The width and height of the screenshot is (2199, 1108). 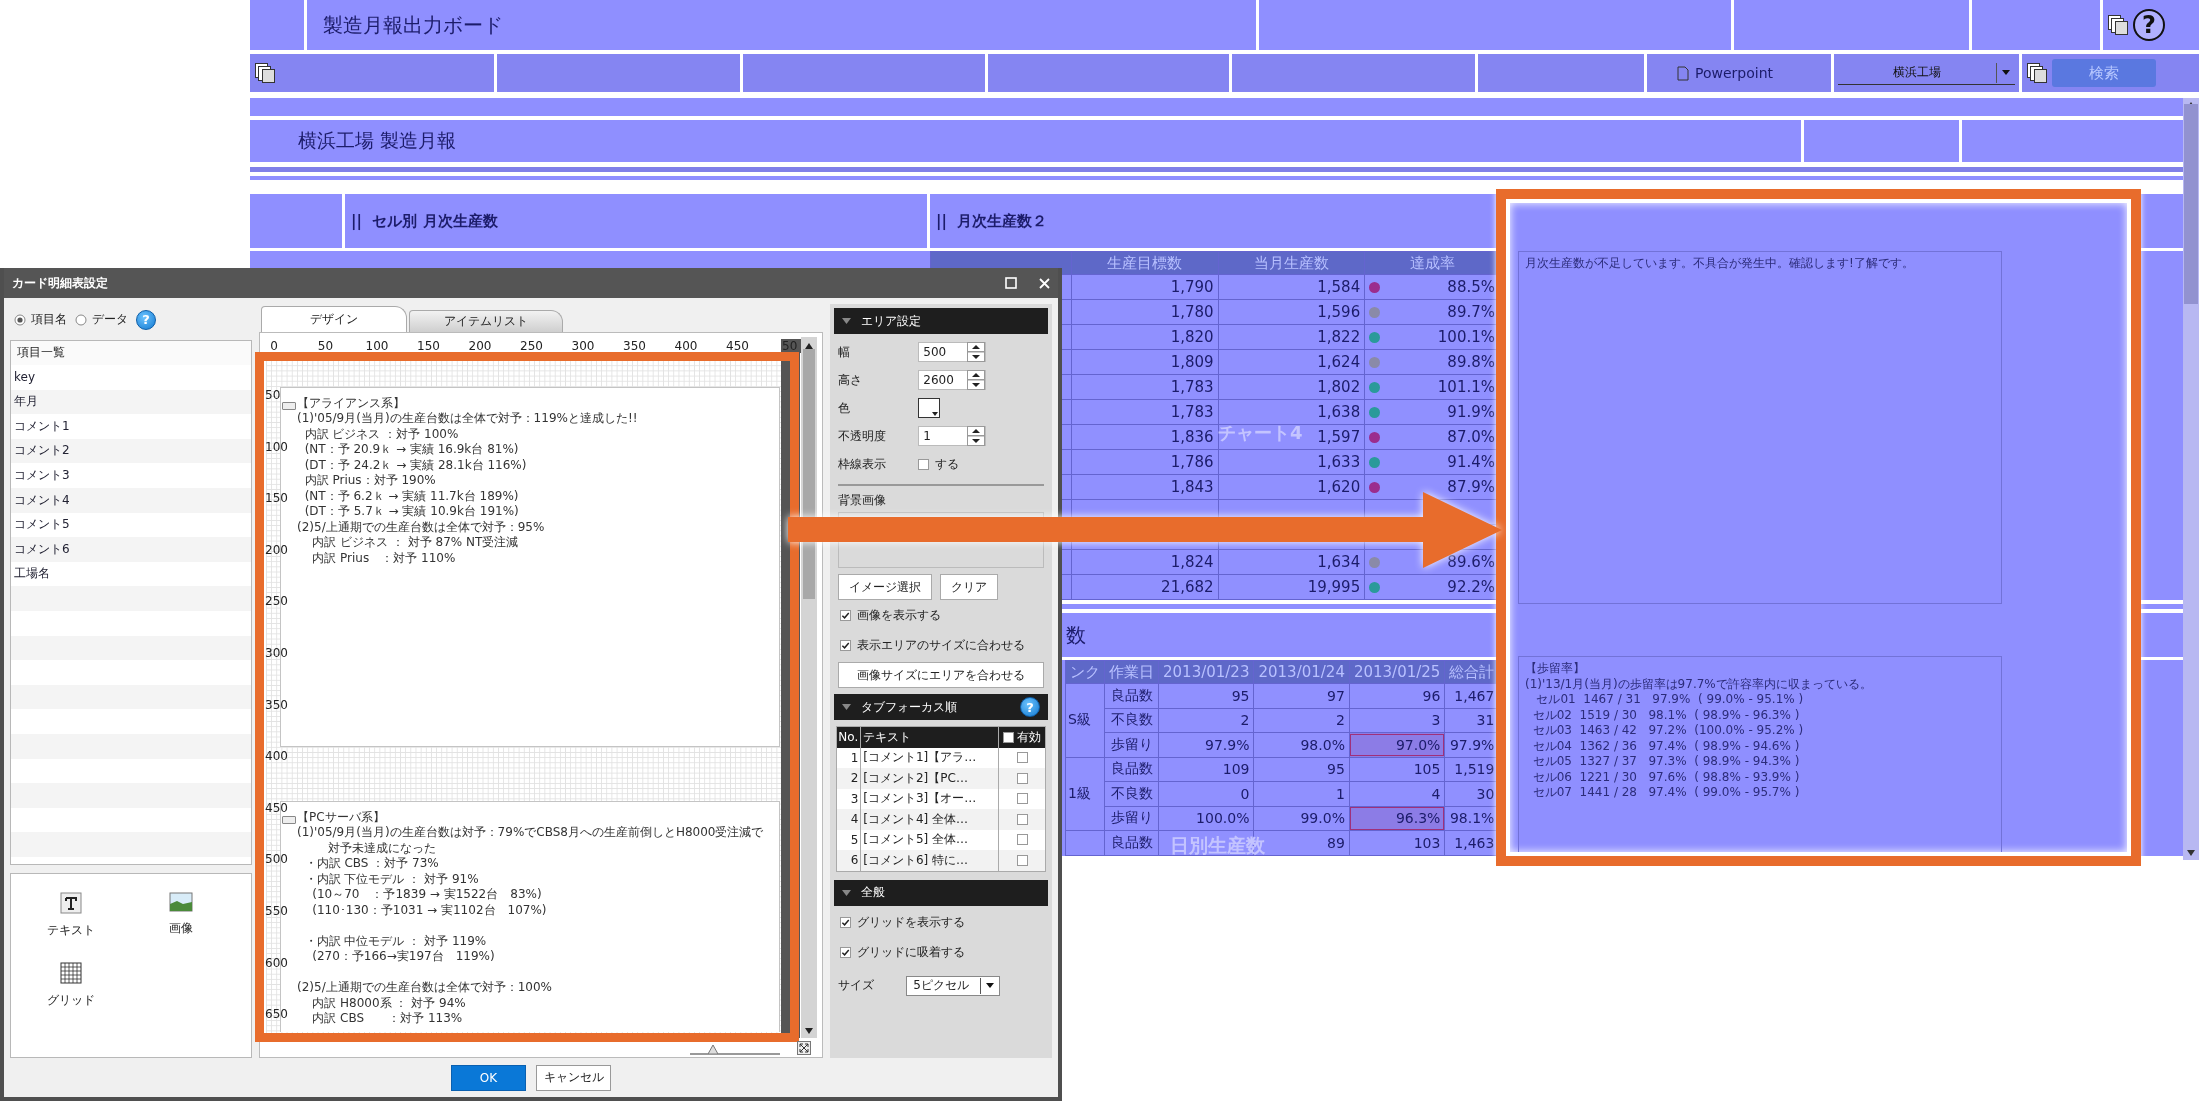 What do you see at coordinates (712, 1049) in the screenshot?
I see `slider-thumb` at bounding box center [712, 1049].